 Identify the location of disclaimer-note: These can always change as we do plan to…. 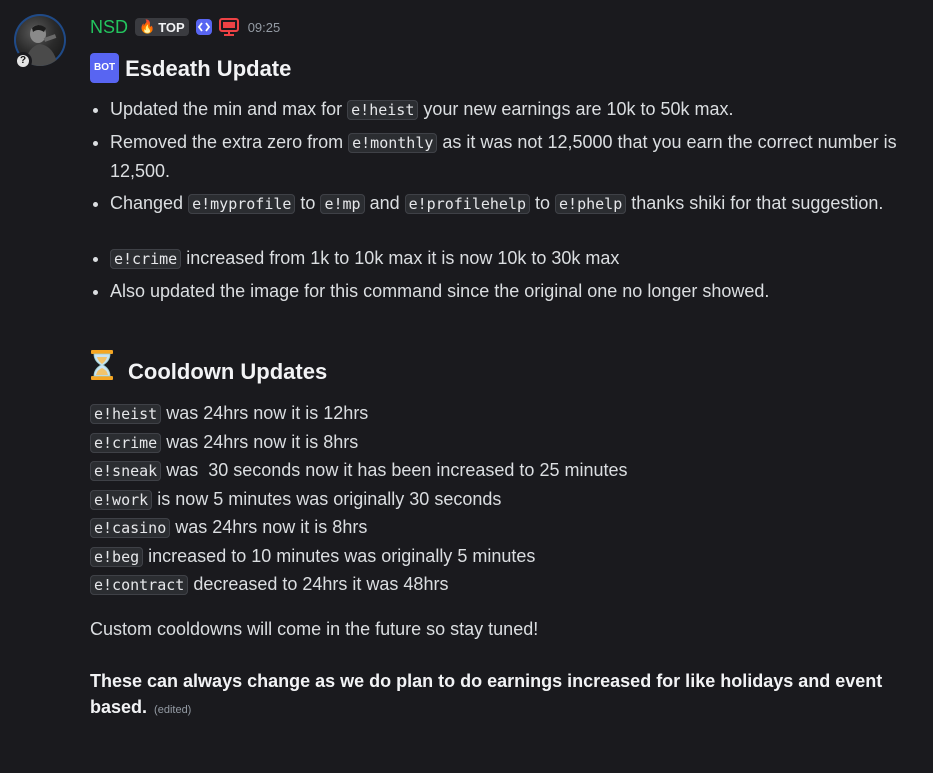
(486, 693).